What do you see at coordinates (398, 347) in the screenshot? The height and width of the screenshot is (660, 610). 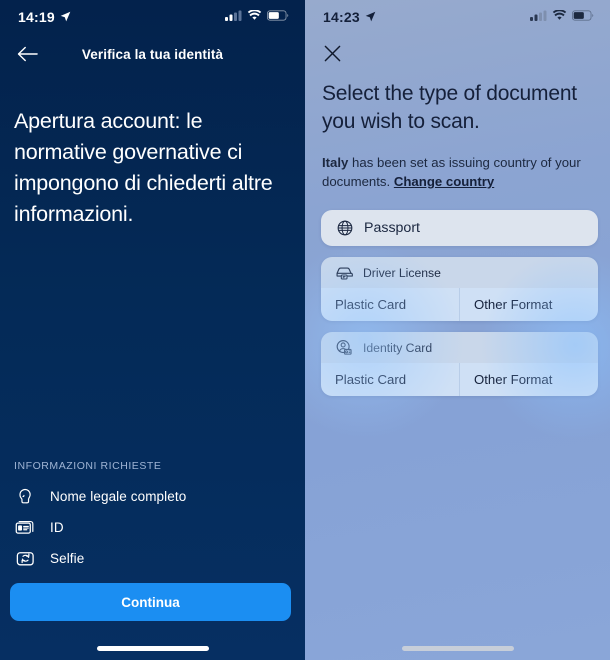 I see `document-label: Identity Card` at bounding box center [398, 347].